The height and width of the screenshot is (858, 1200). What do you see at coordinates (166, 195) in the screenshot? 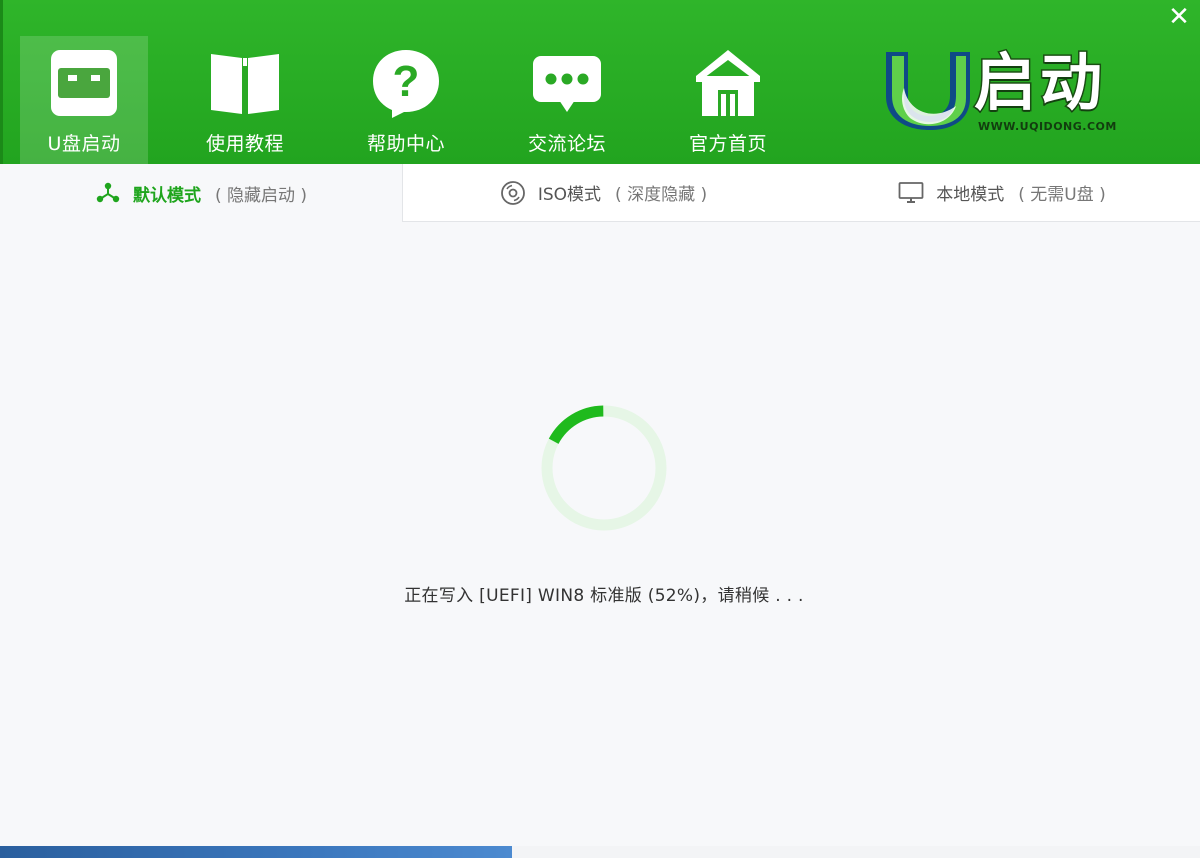
I see `tab-label: 默认模式` at bounding box center [166, 195].